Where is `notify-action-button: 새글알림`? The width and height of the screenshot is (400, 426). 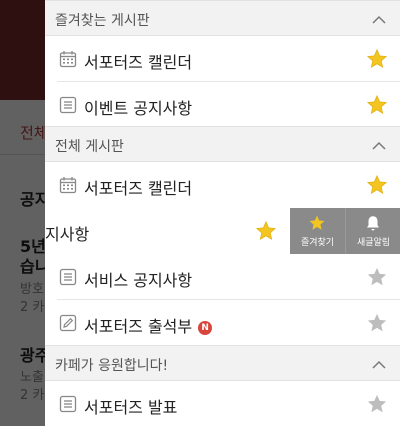
notify-action-button: 새글알림 is located at coordinates (372, 231).